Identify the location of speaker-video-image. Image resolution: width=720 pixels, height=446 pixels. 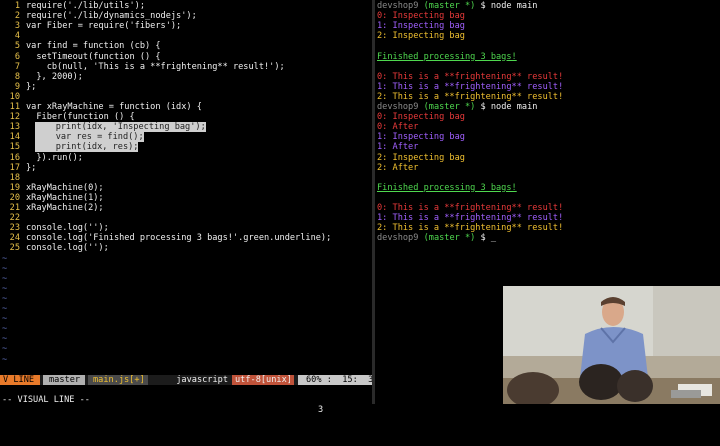
(611, 345).